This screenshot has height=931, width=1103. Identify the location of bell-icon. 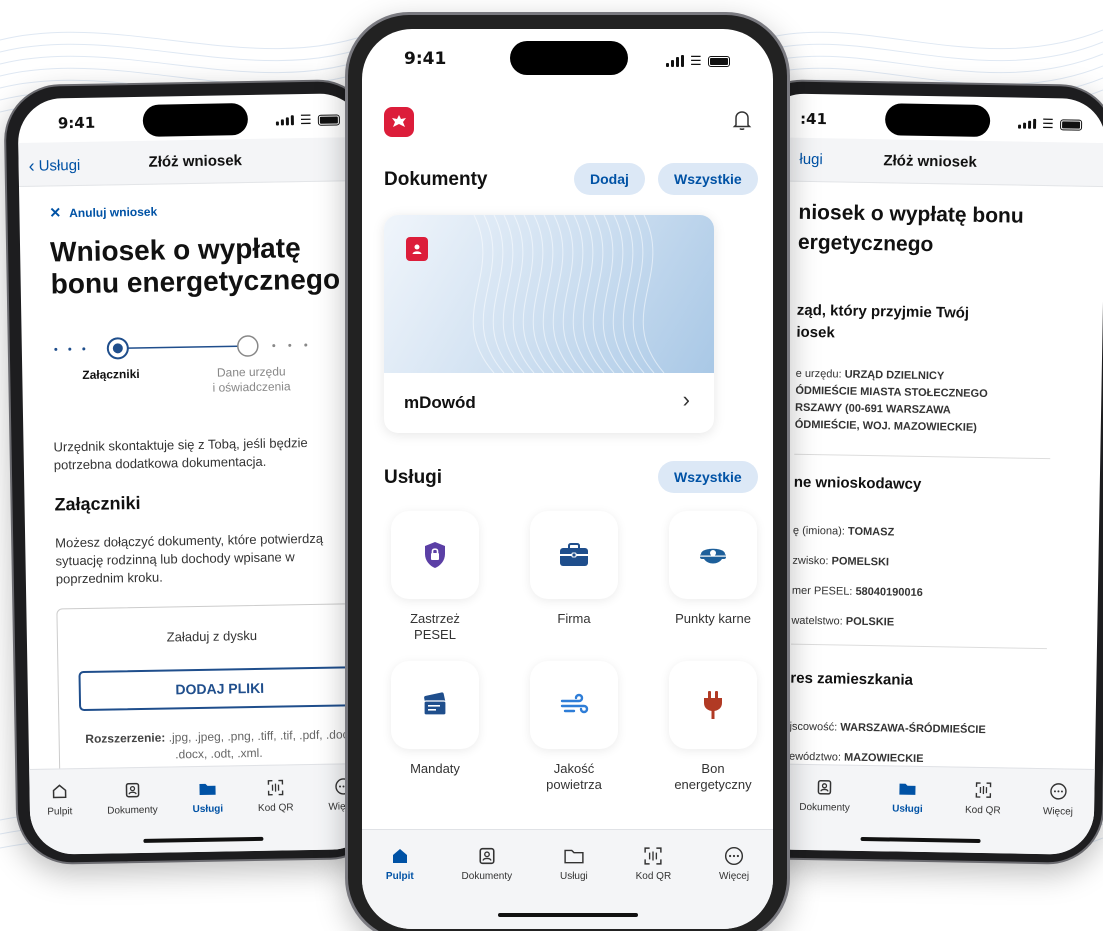
(742, 122).